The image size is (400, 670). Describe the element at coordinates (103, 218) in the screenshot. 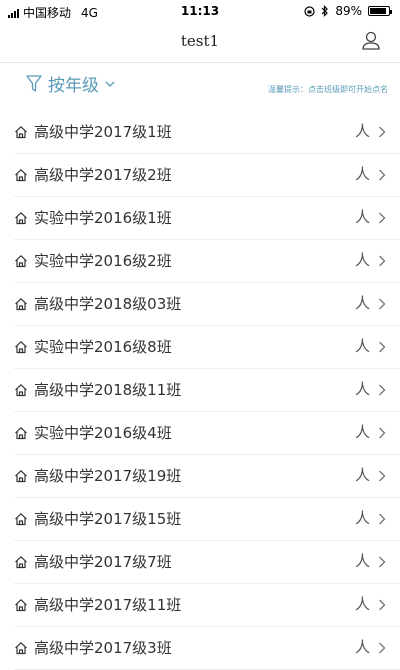

I see `class-name: 实验中学2016级1班` at that location.